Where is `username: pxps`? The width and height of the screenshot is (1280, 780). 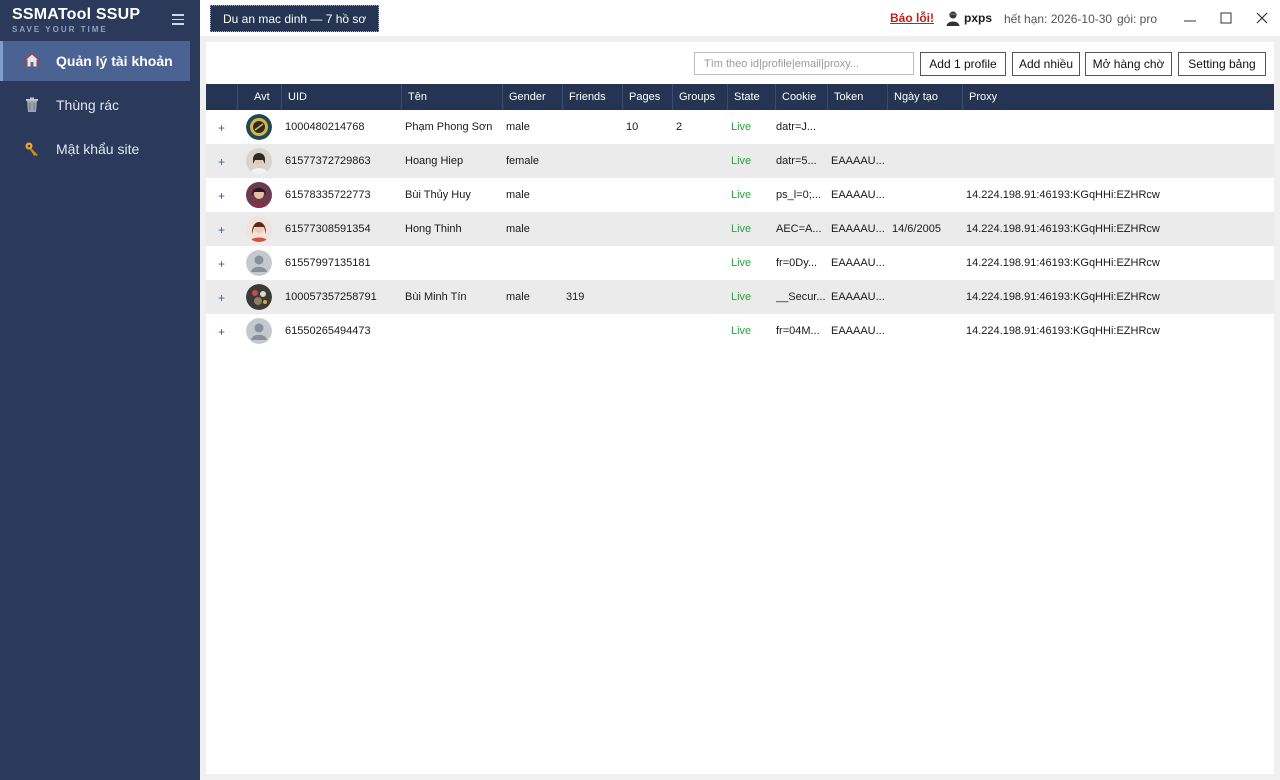
username: pxps is located at coordinates (978, 18).